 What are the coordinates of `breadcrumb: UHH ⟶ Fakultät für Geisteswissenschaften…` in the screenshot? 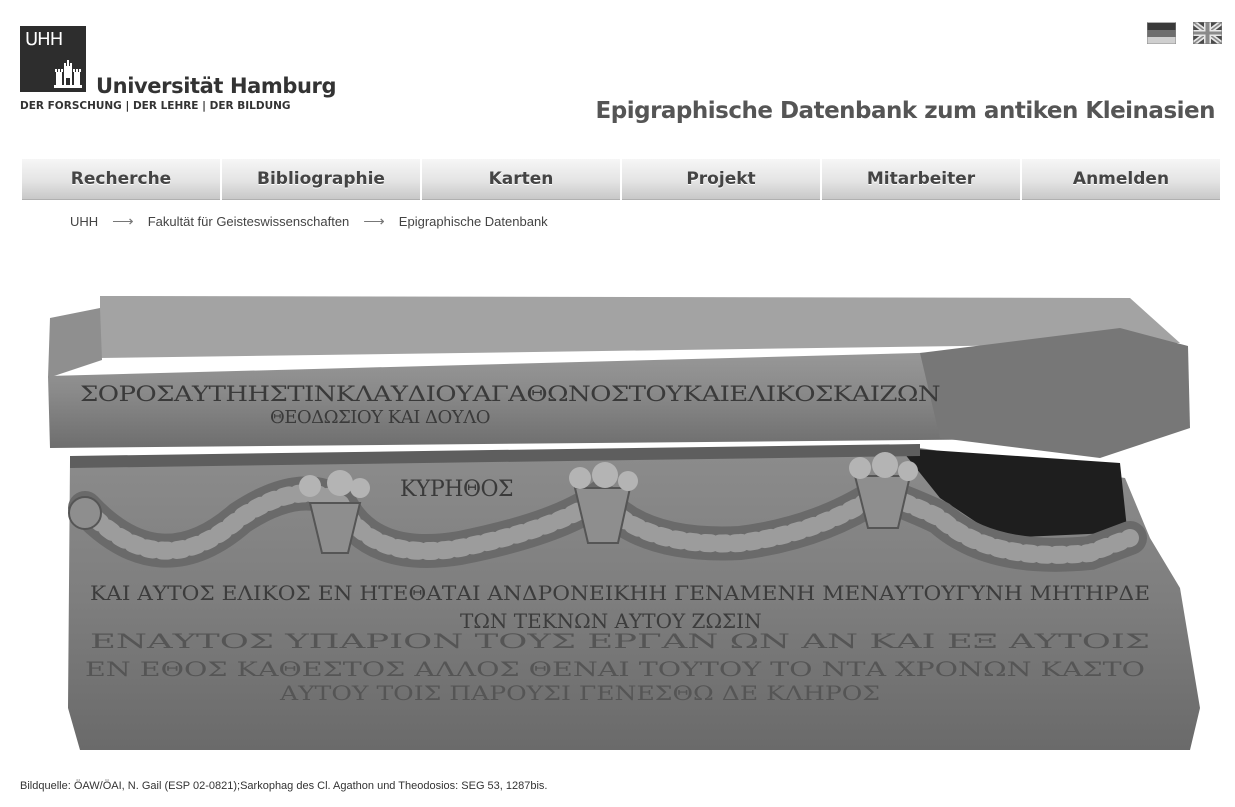 It's located at (309, 221).